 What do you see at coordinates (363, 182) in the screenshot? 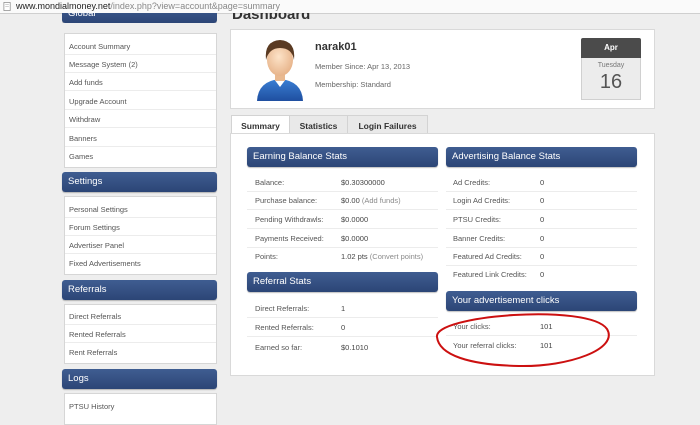
I see `earning-value-balance: $0.30300000` at bounding box center [363, 182].